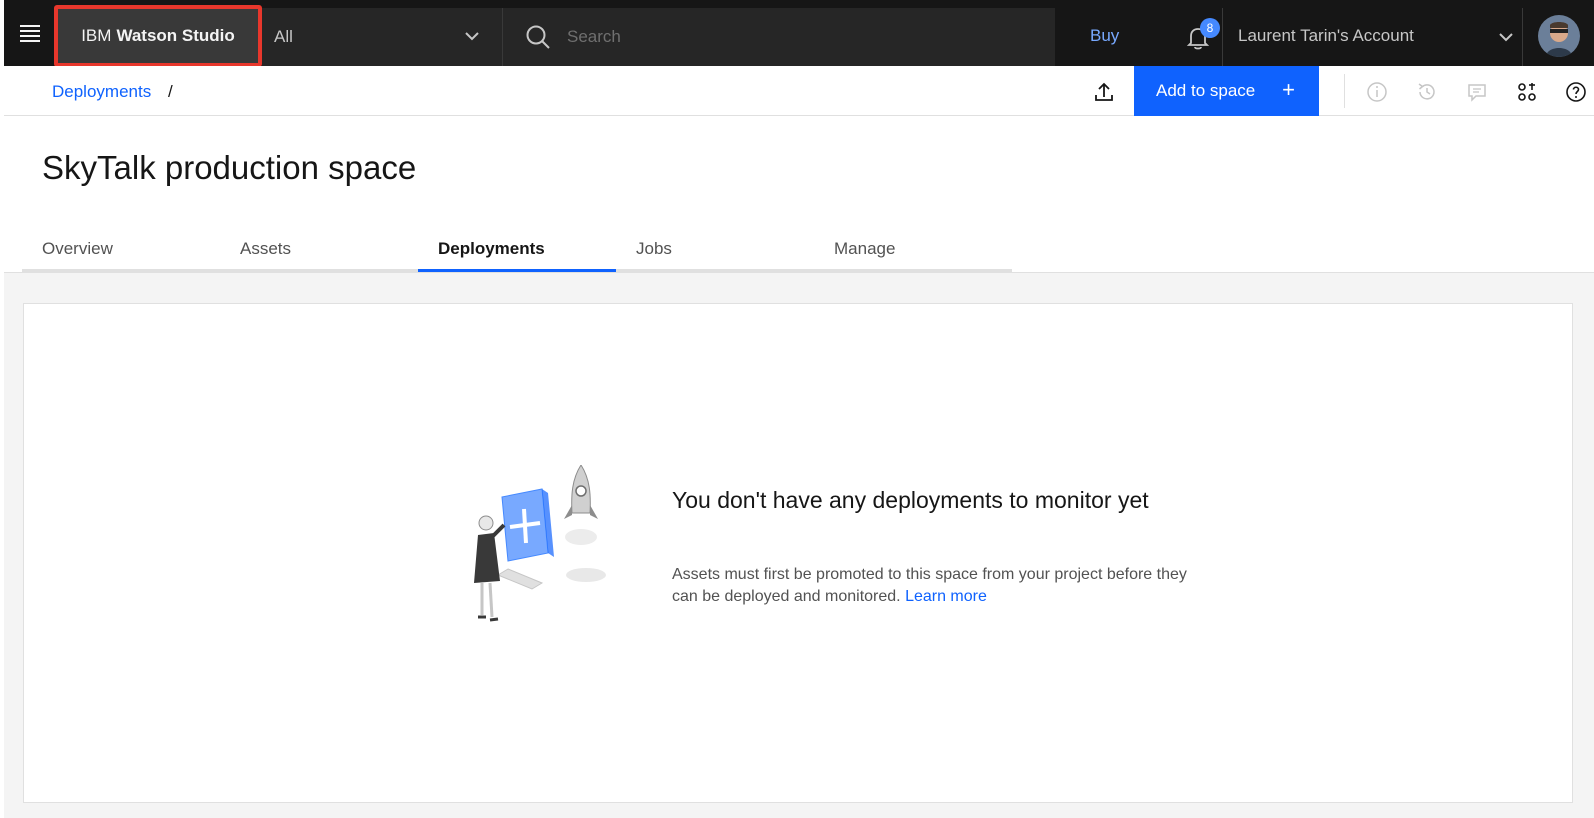 The width and height of the screenshot is (1594, 818). I want to click on search-input: Search, so click(594, 37).